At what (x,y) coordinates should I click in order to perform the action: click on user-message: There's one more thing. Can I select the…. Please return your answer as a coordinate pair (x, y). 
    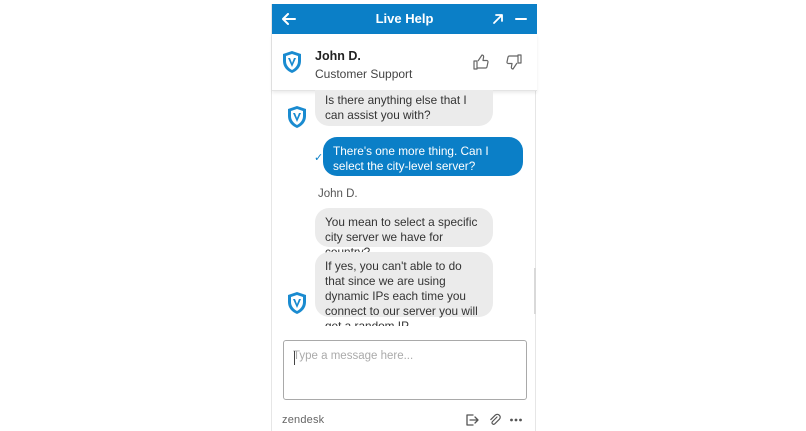
    Looking at the image, I should click on (423, 156).